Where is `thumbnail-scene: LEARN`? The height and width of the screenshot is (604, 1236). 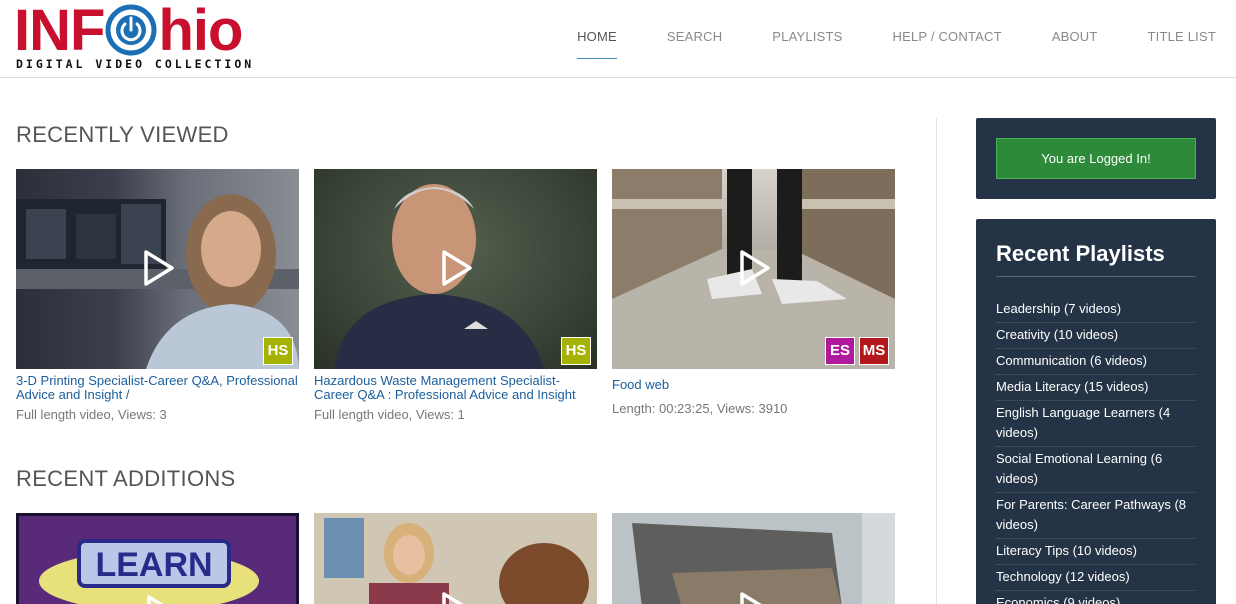
thumbnail-scene: LEARN is located at coordinates (149, 571).